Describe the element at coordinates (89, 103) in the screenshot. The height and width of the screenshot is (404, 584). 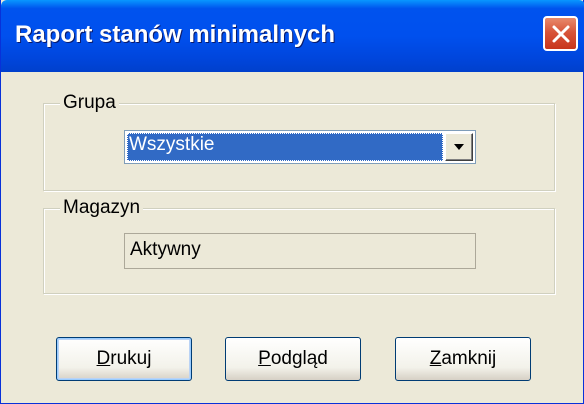
I see `grupa-label: Grupa` at that location.